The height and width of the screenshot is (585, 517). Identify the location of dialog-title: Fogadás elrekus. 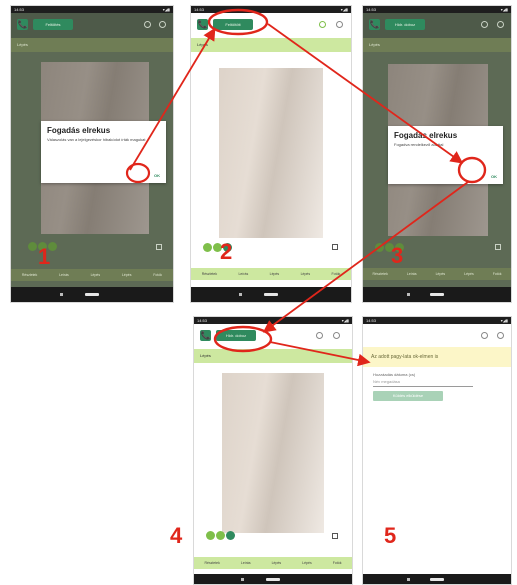
(79, 130).